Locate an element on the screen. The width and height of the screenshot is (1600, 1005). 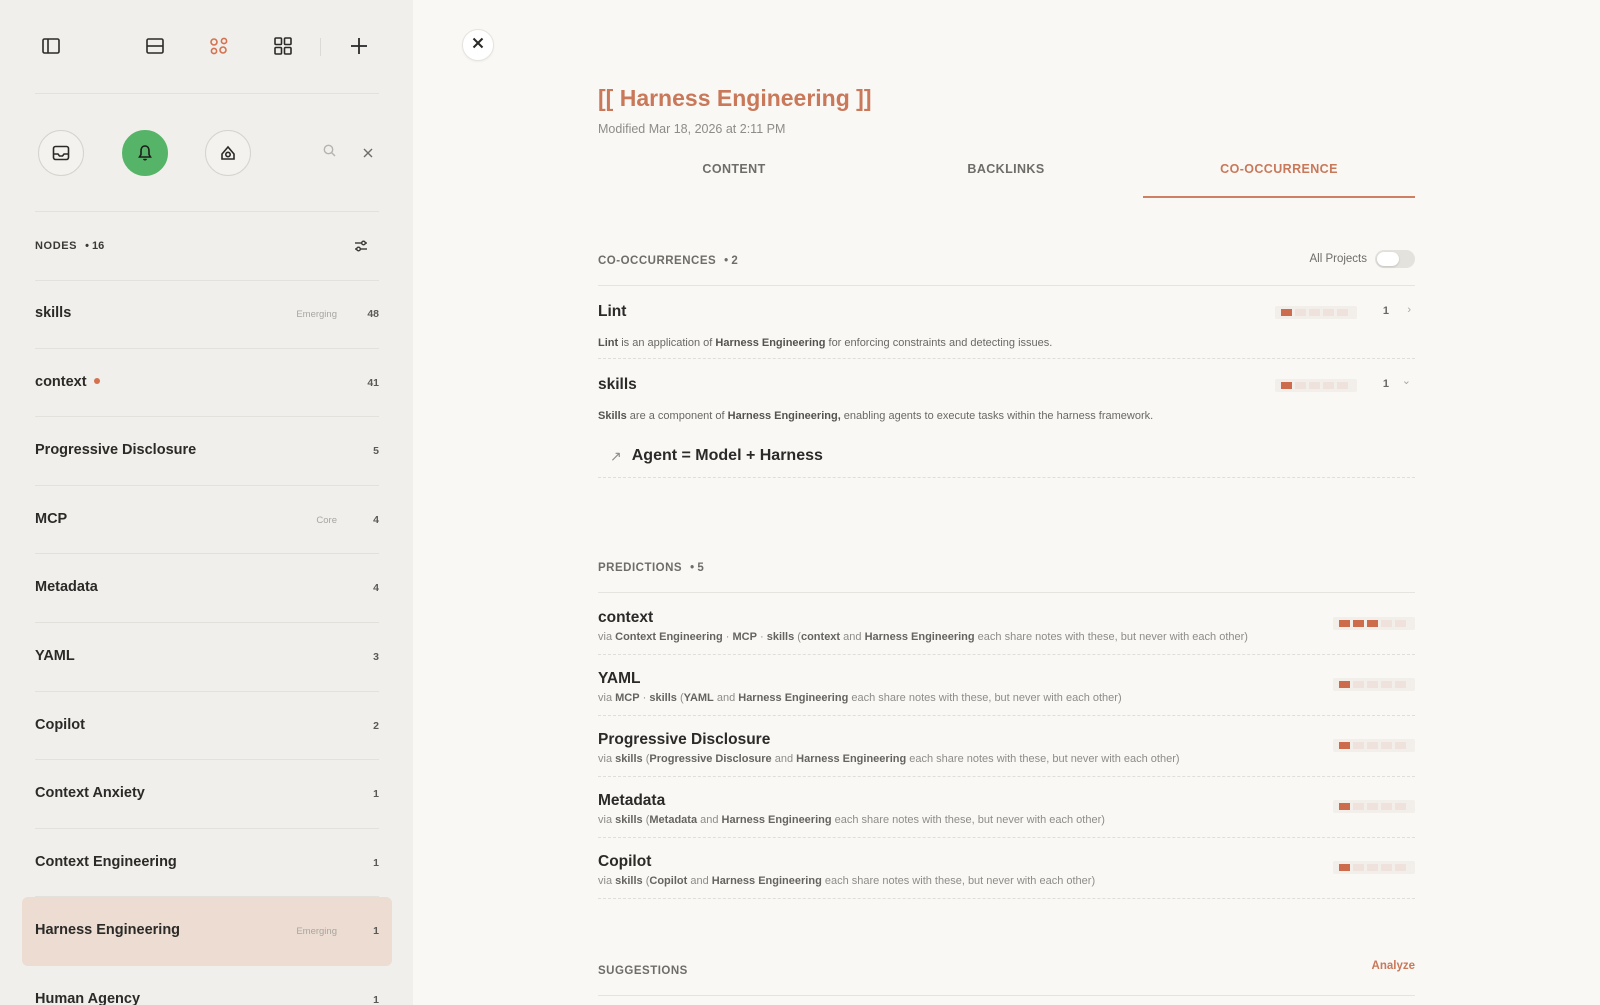
sidebar-node-item: Progressive Disclosure 5 is located at coordinates (207, 451).